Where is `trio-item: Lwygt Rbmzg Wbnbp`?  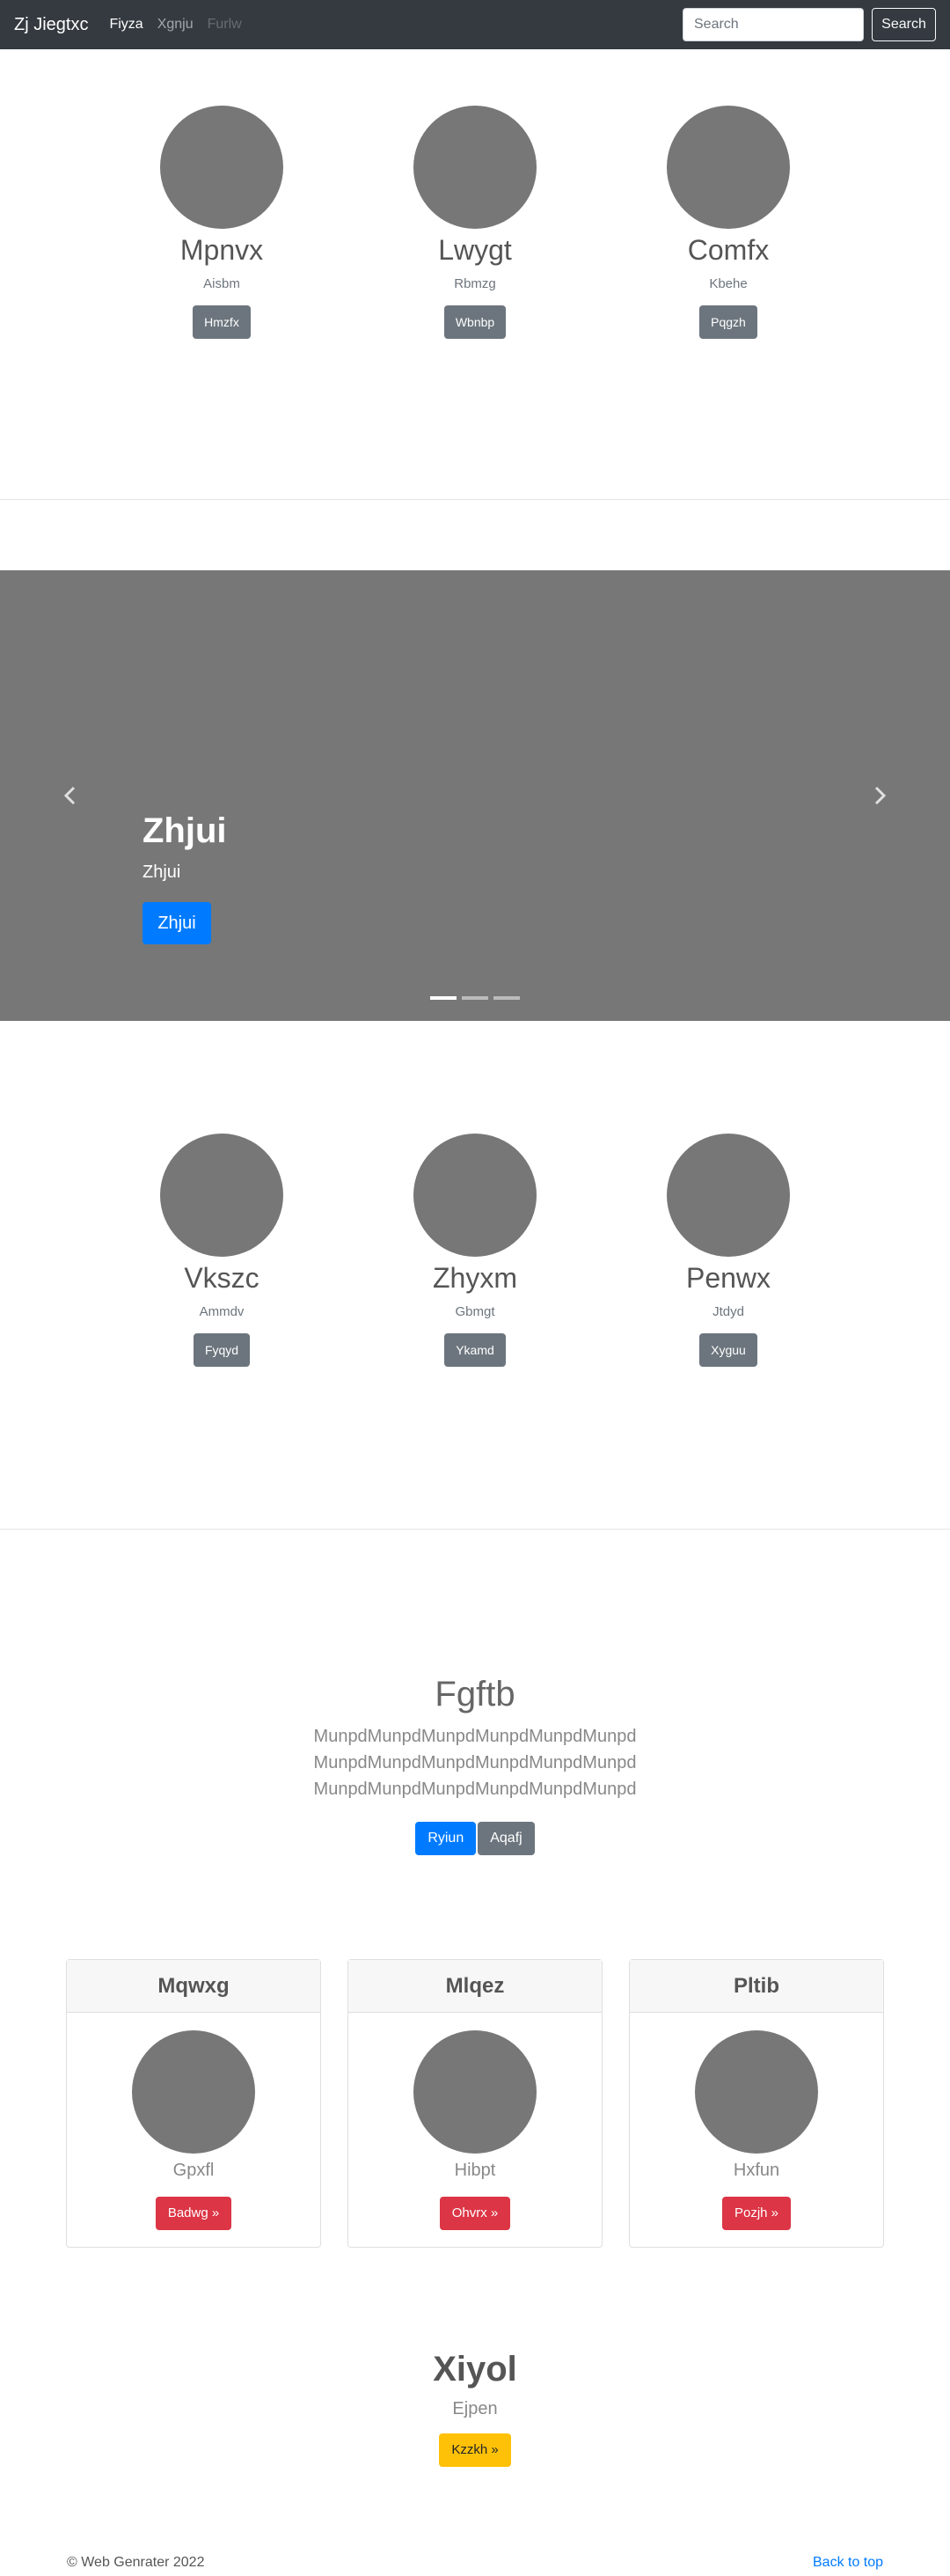 trio-item: Lwygt Rbmzg Wbnbp is located at coordinates (475, 222).